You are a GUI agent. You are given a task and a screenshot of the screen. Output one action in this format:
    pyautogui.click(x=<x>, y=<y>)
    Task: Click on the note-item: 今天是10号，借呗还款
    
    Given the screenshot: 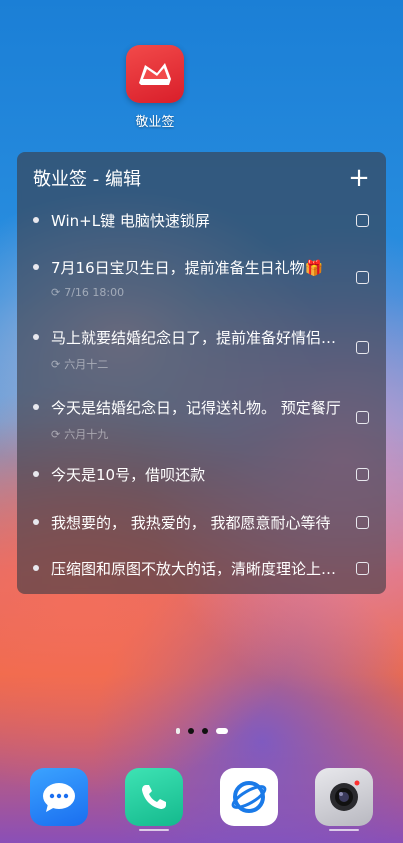 What is the action you would take?
    pyautogui.click(x=201, y=474)
    